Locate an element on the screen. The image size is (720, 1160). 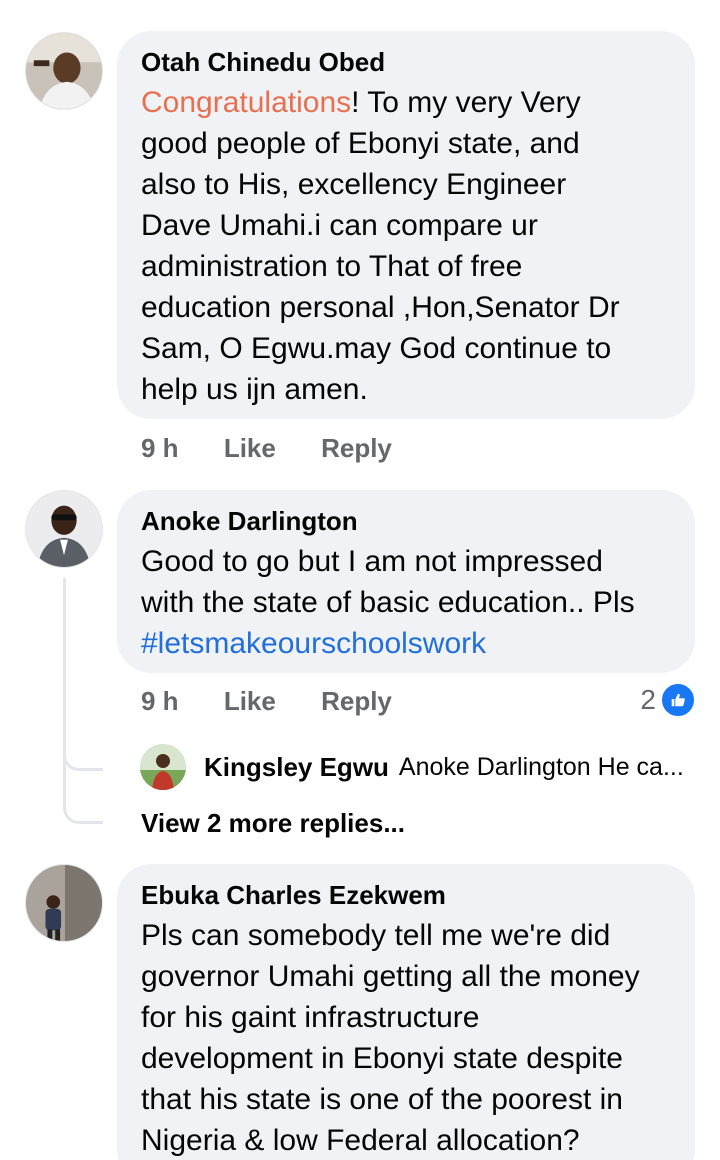
avatar-kingsley is located at coordinates (163, 767).